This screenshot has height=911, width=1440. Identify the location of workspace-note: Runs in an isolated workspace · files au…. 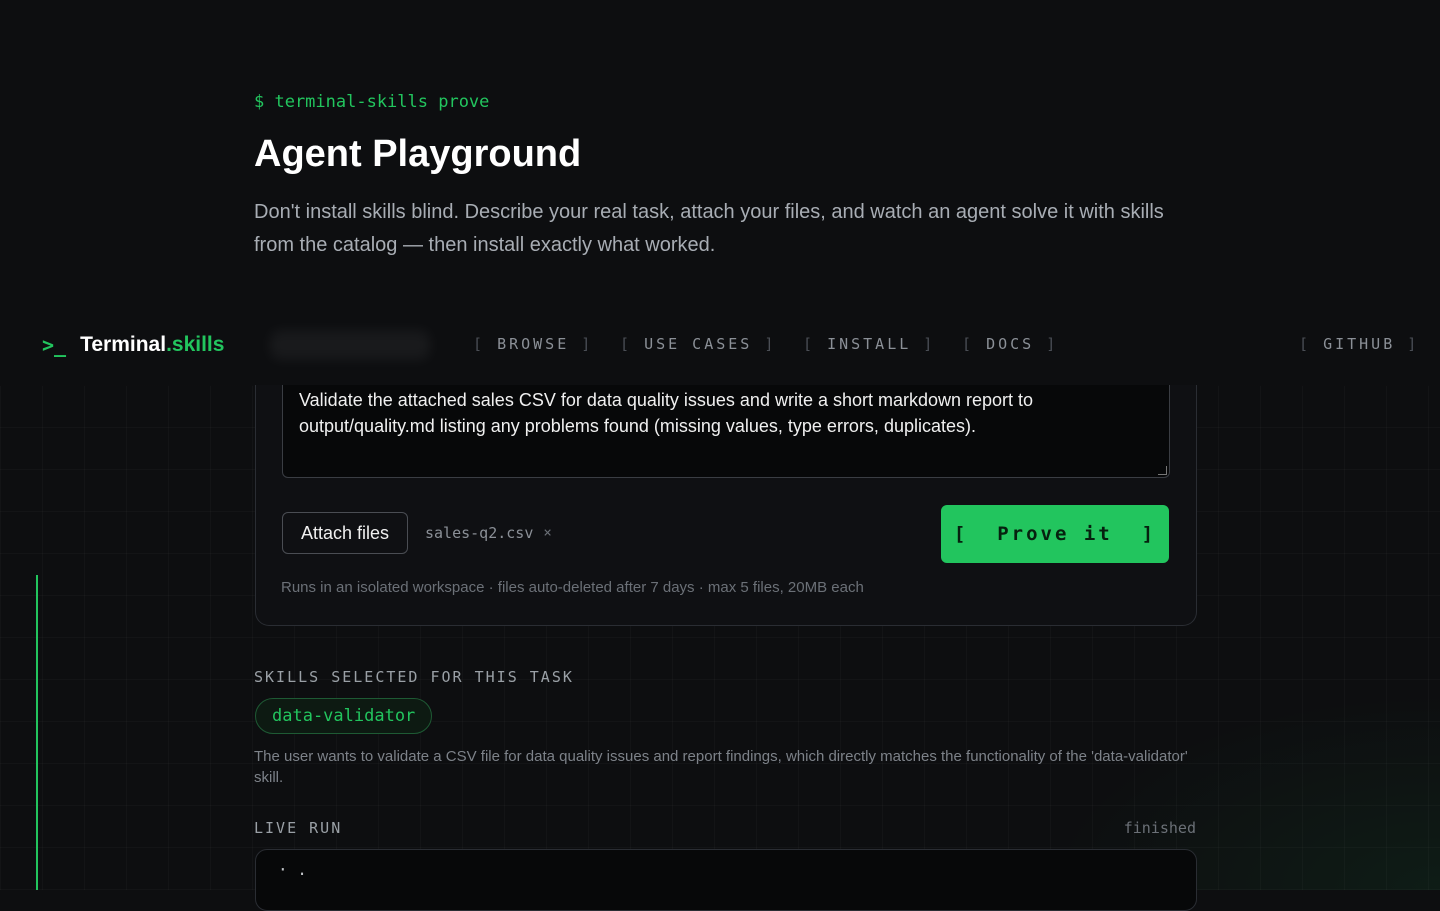
(572, 587).